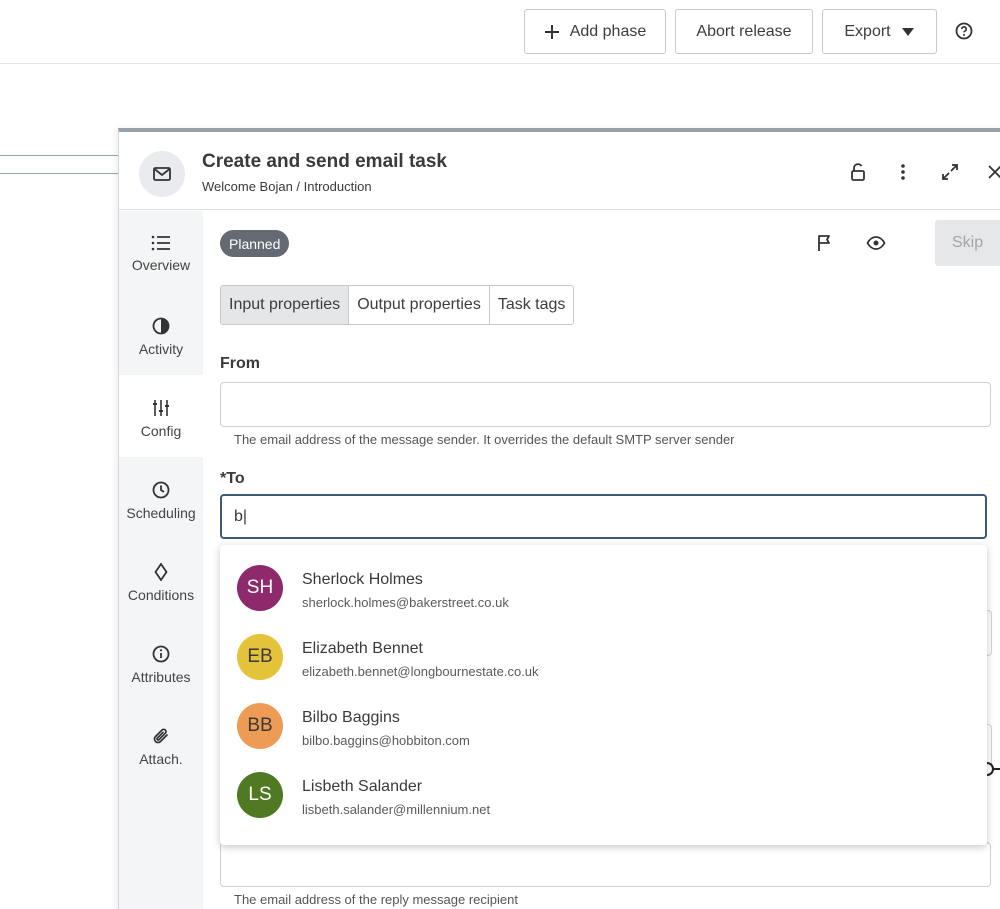  What do you see at coordinates (285, 305) in the screenshot?
I see `tab-input-properties: Input properties` at bounding box center [285, 305].